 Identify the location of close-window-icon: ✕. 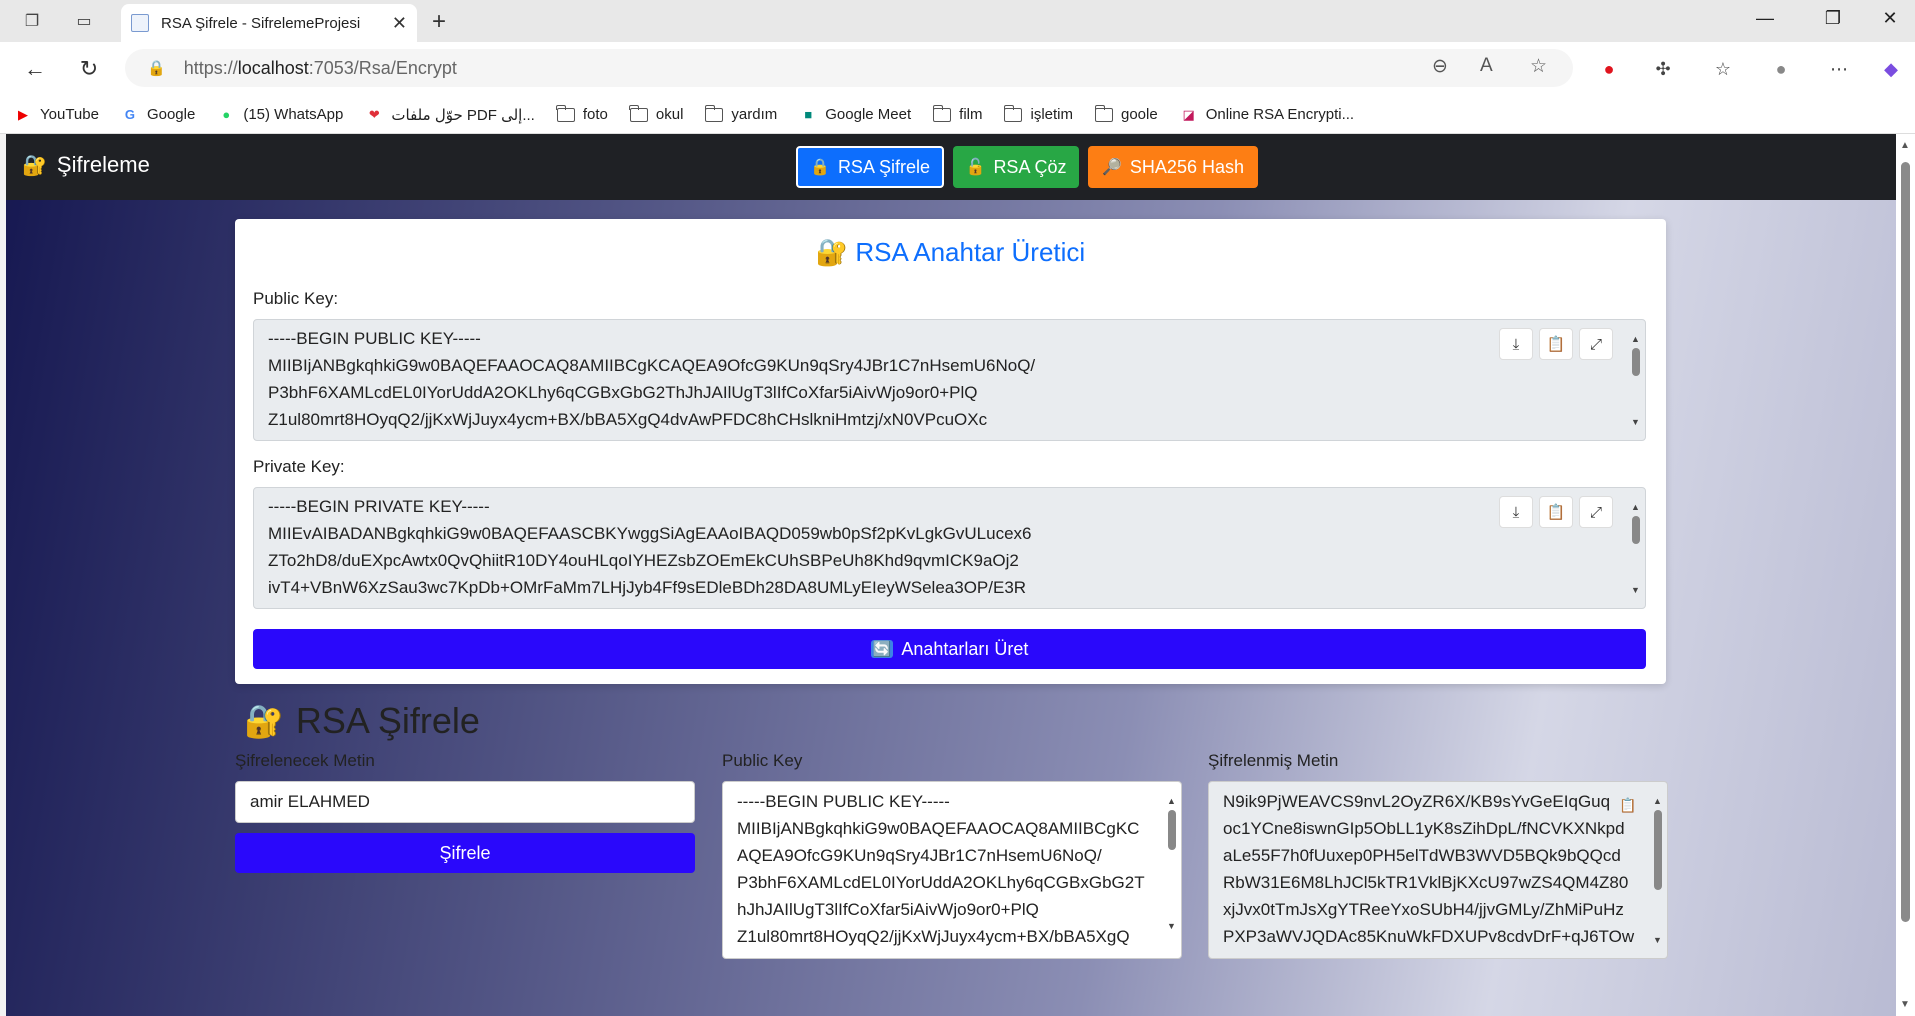
(1890, 18).